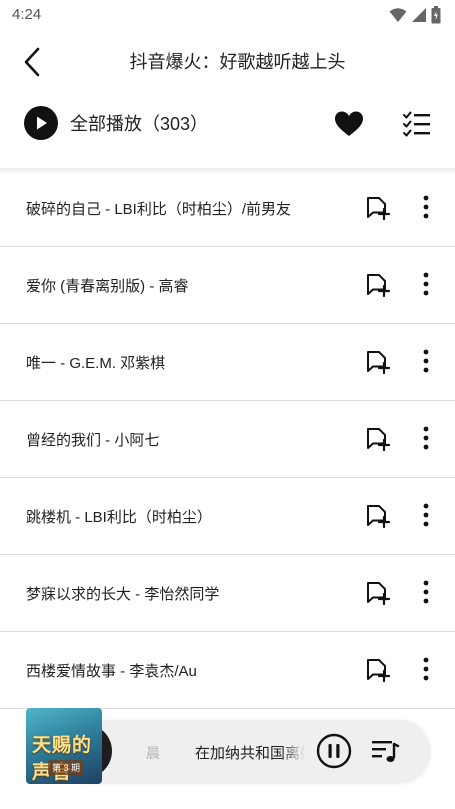 This screenshot has width=455, height=809. I want to click on playlist-toolbar: 全部播放（303）, so click(227, 124).